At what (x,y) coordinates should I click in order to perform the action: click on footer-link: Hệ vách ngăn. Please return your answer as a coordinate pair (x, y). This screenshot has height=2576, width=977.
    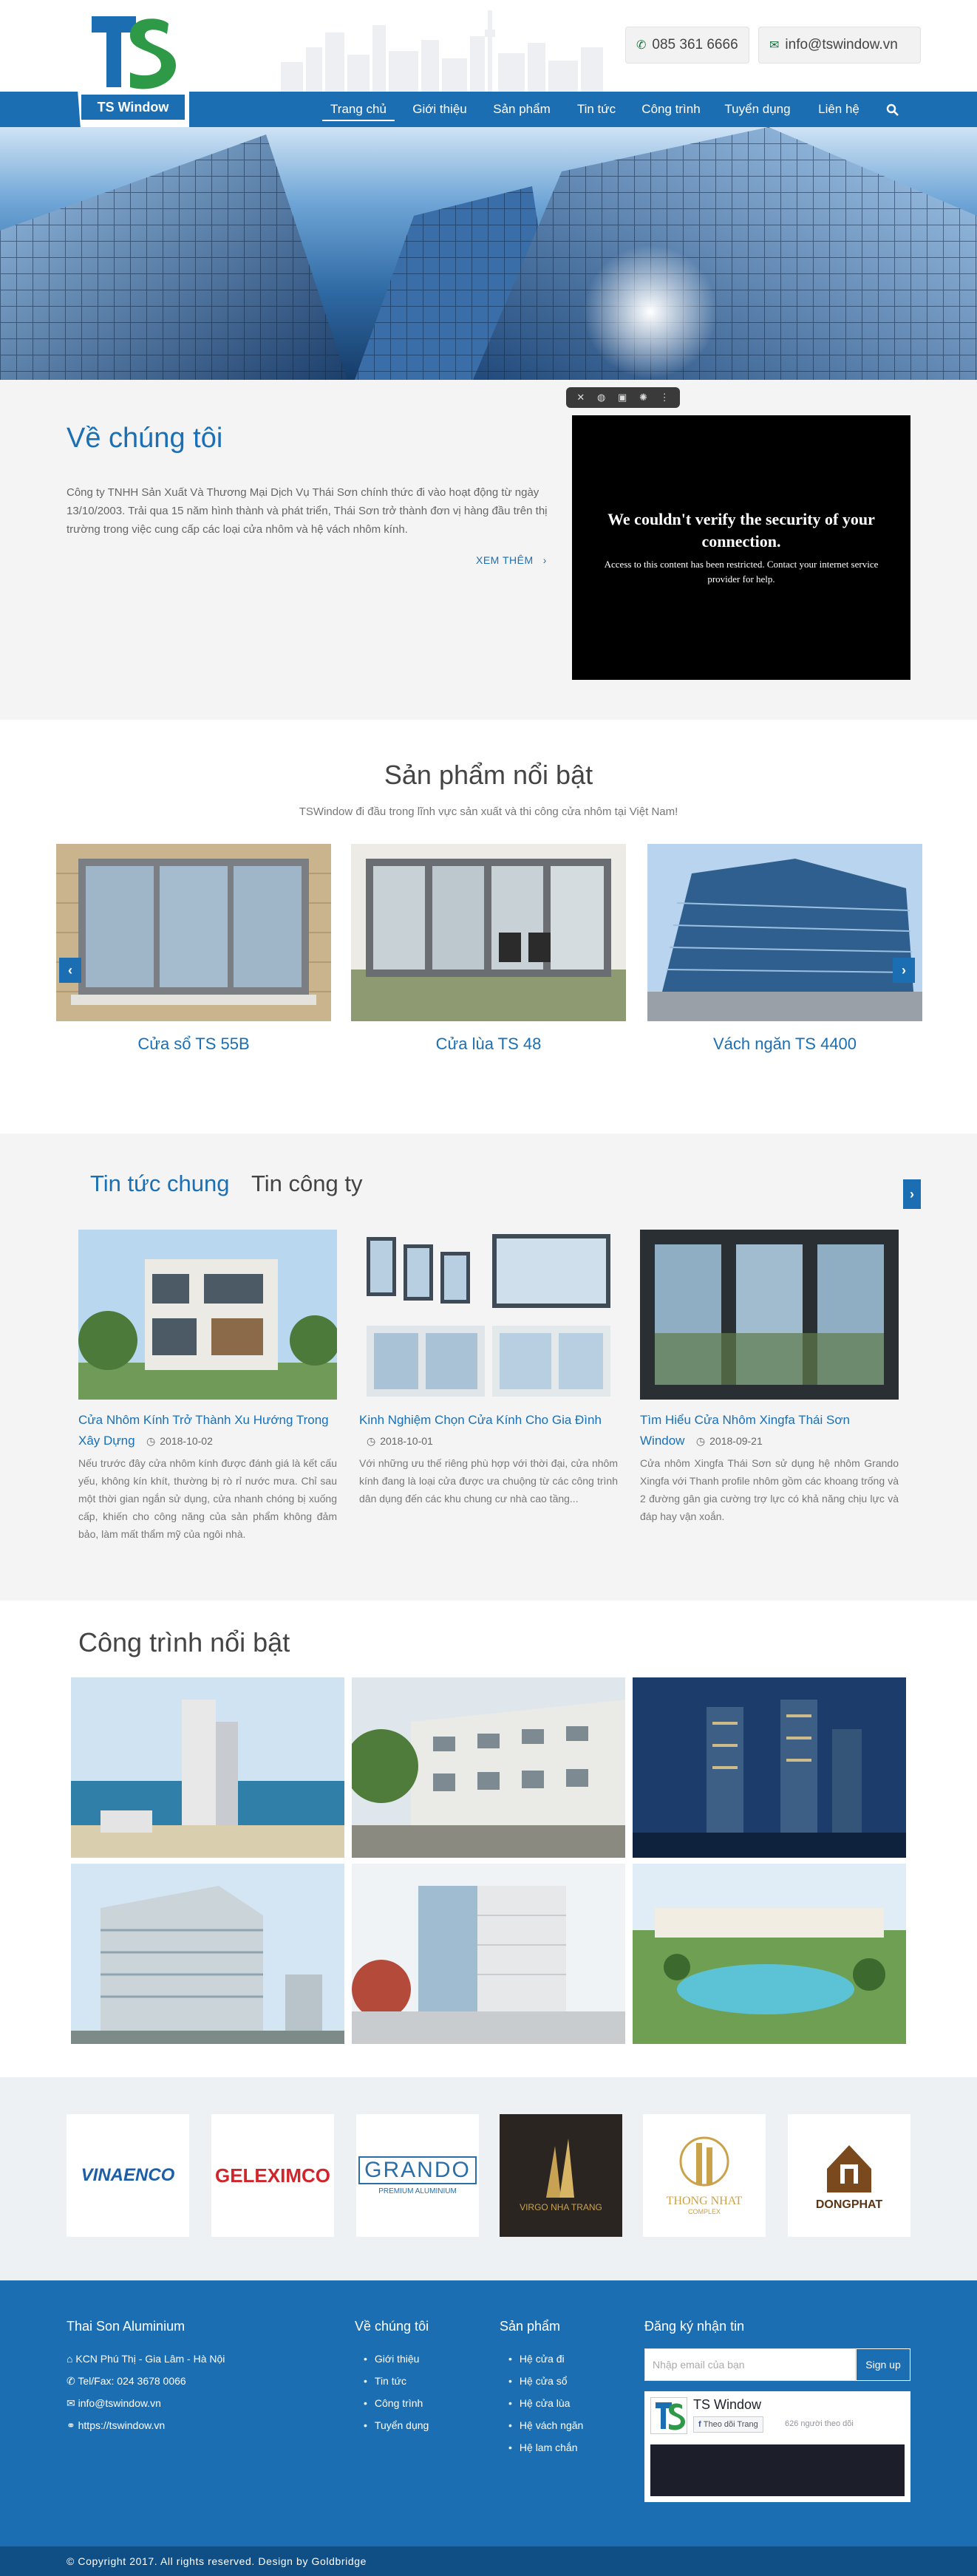
    Looking at the image, I should click on (545, 2425).